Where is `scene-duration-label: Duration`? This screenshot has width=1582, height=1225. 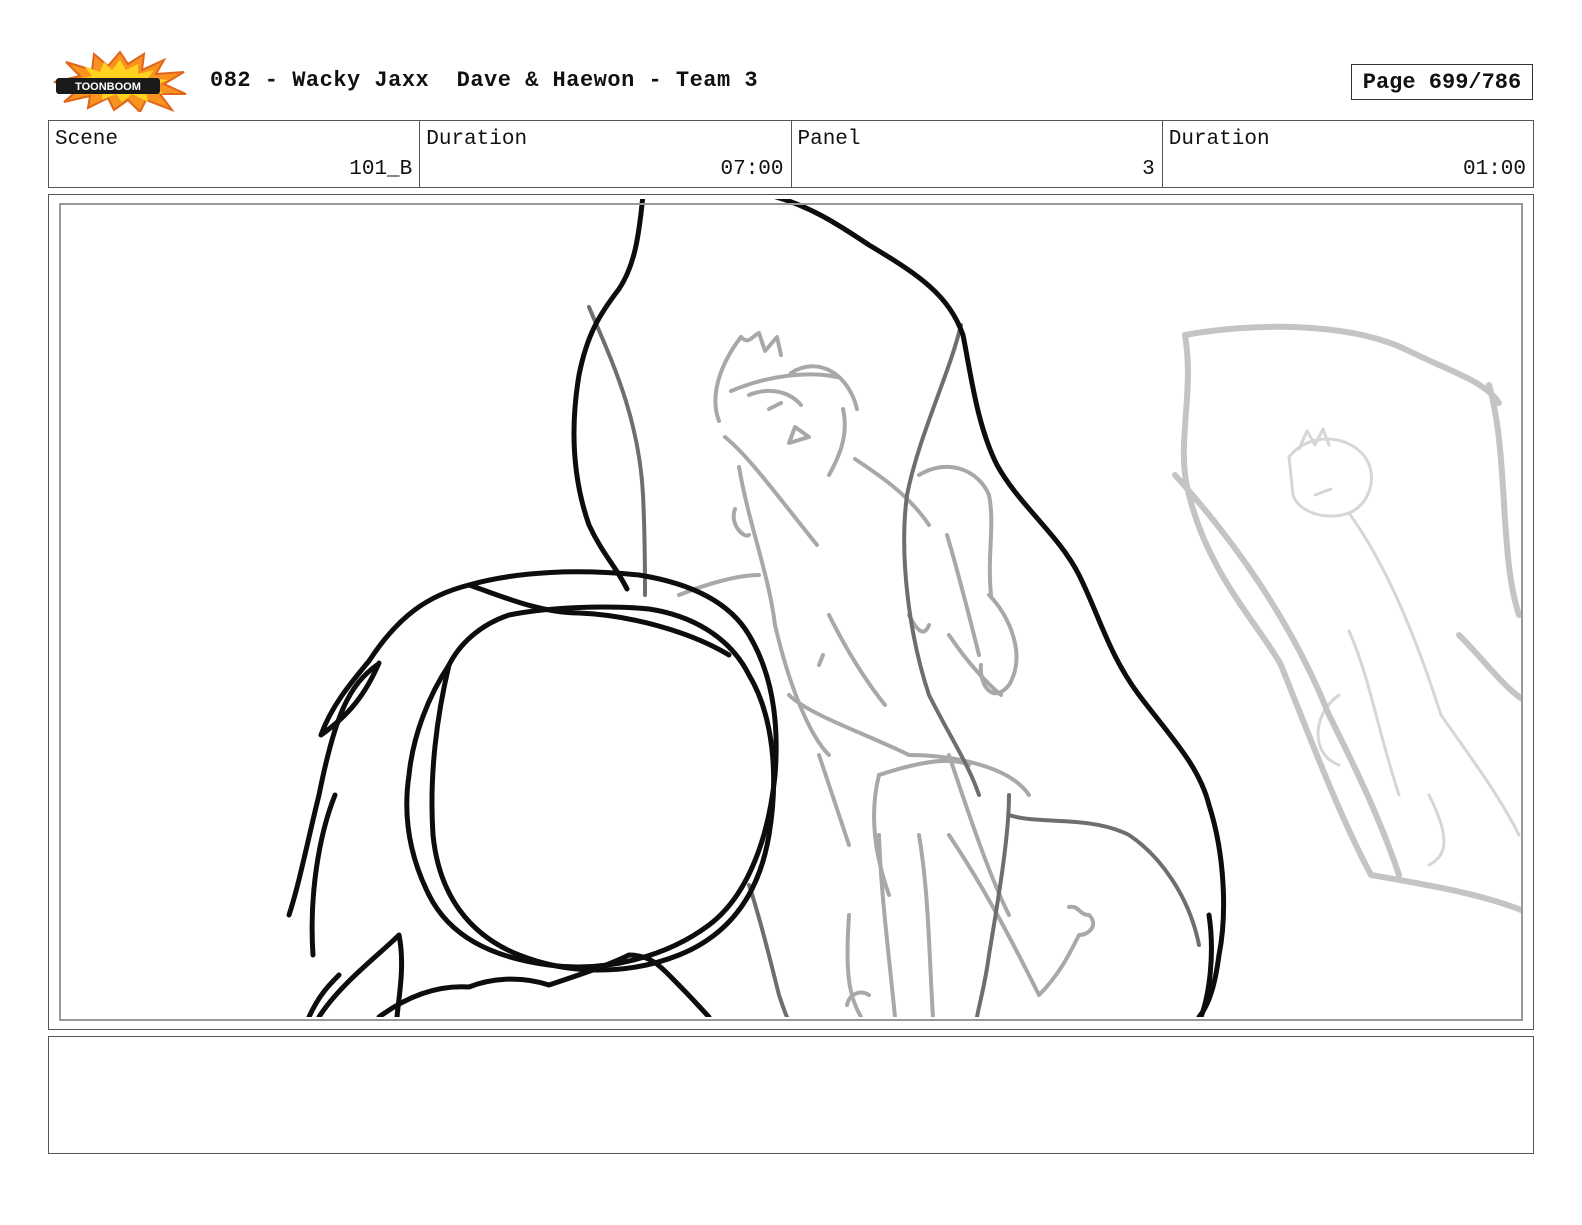 scene-duration-label: Duration is located at coordinates (477, 139).